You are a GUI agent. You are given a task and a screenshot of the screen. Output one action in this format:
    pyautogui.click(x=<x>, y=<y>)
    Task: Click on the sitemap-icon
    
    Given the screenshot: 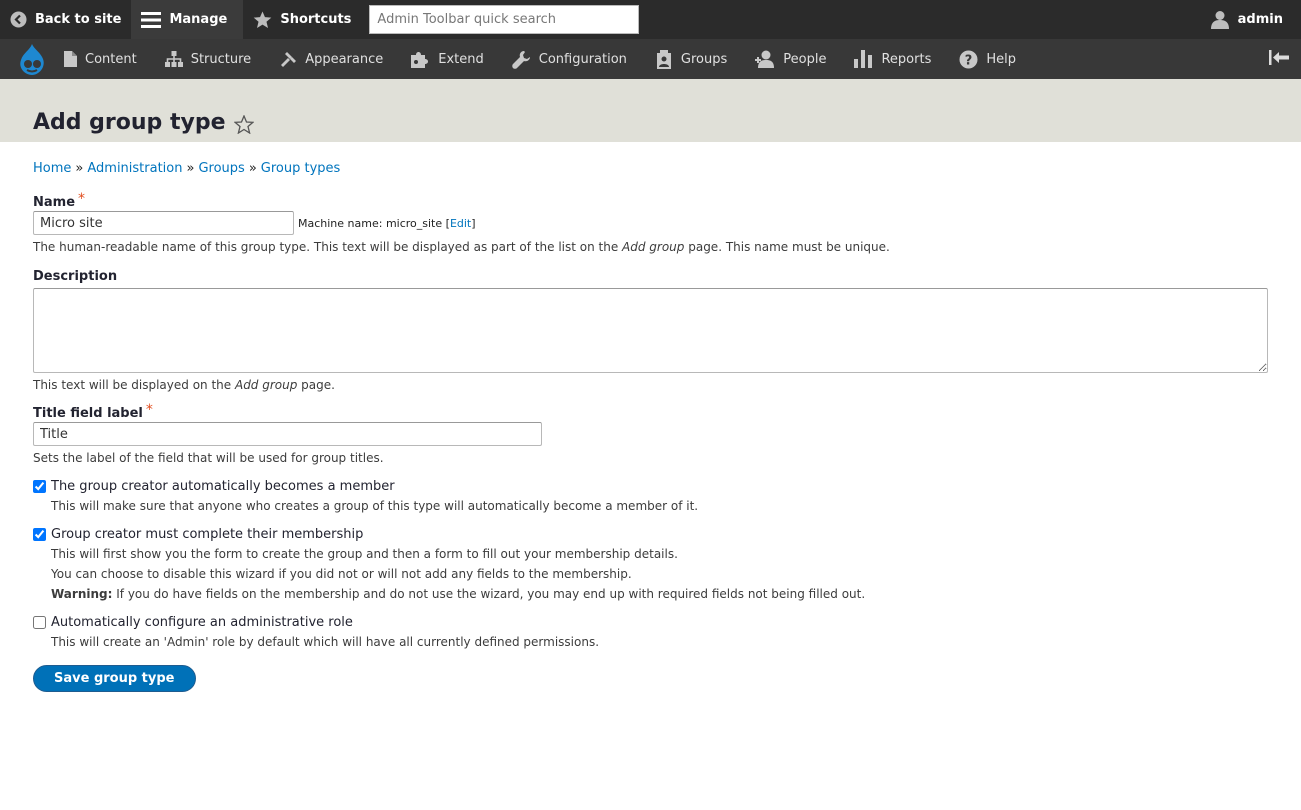 What is the action you would take?
    pyautogui.click(x=173, y=59)
    